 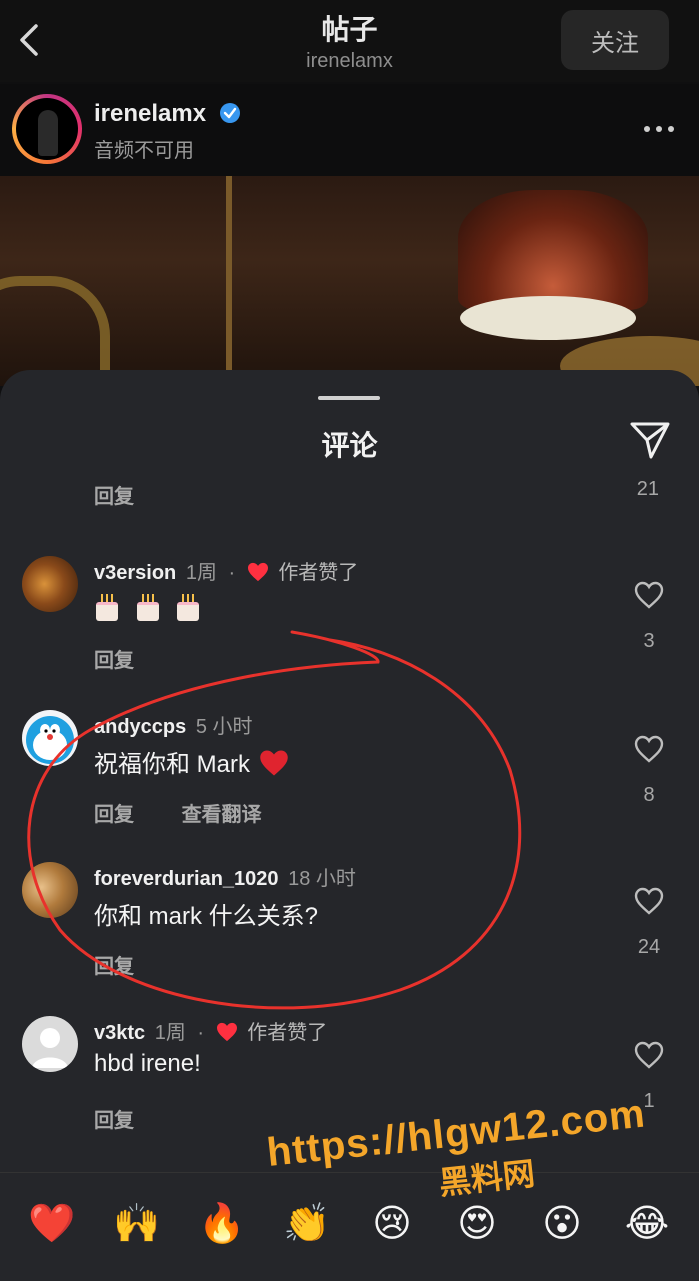 What do you see at coordinates (206, 916) in the screenshot?
I see `comment-text: 你和 mark 什么关系?` at bounding box center [206, 916].